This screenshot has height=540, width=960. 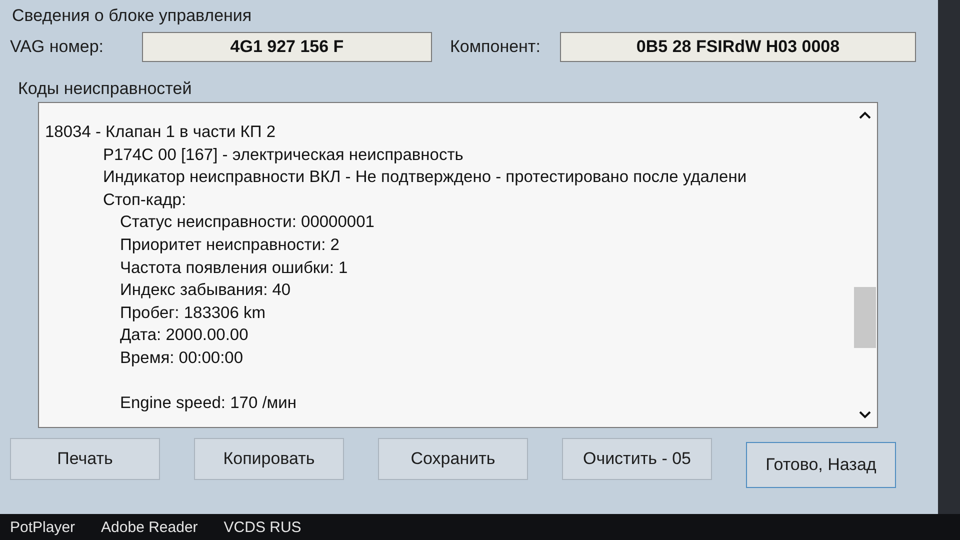 I want to click on fault-line: Пробег: 183306 km, so click(x=192, y=313).